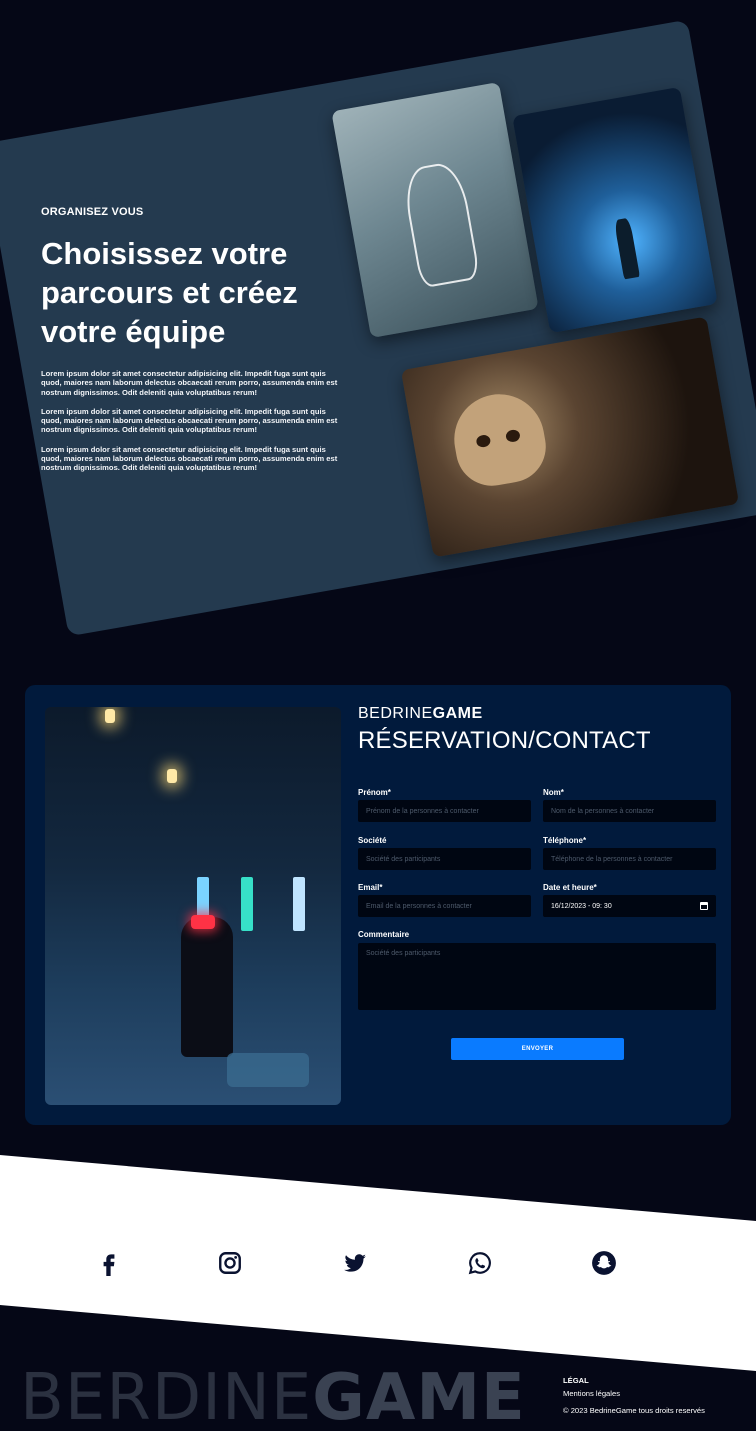 The image size is (756, 1431). What do you see at coordinates (553, 792) in the screenshot?
I see `nom-label: Nom*` at bounding box center [553, 792].